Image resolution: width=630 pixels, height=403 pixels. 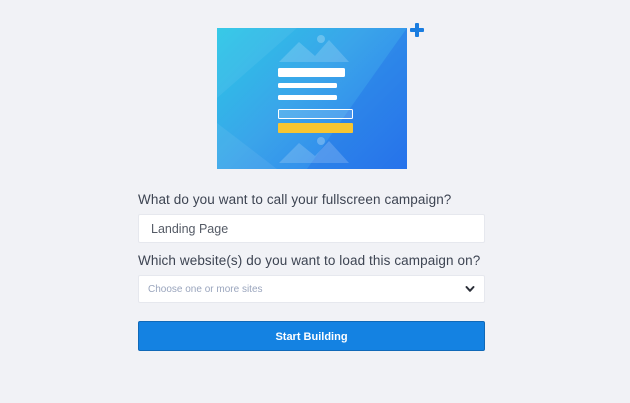 I want to click on campaign-name-input, so click(x=311, y=228).